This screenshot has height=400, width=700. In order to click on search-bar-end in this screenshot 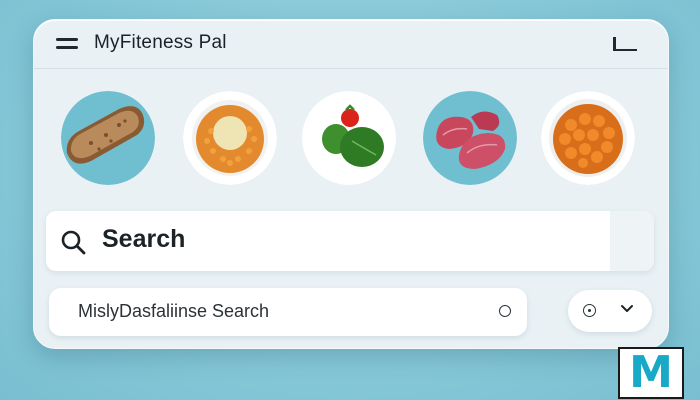, I will do `click(632, 241)`.